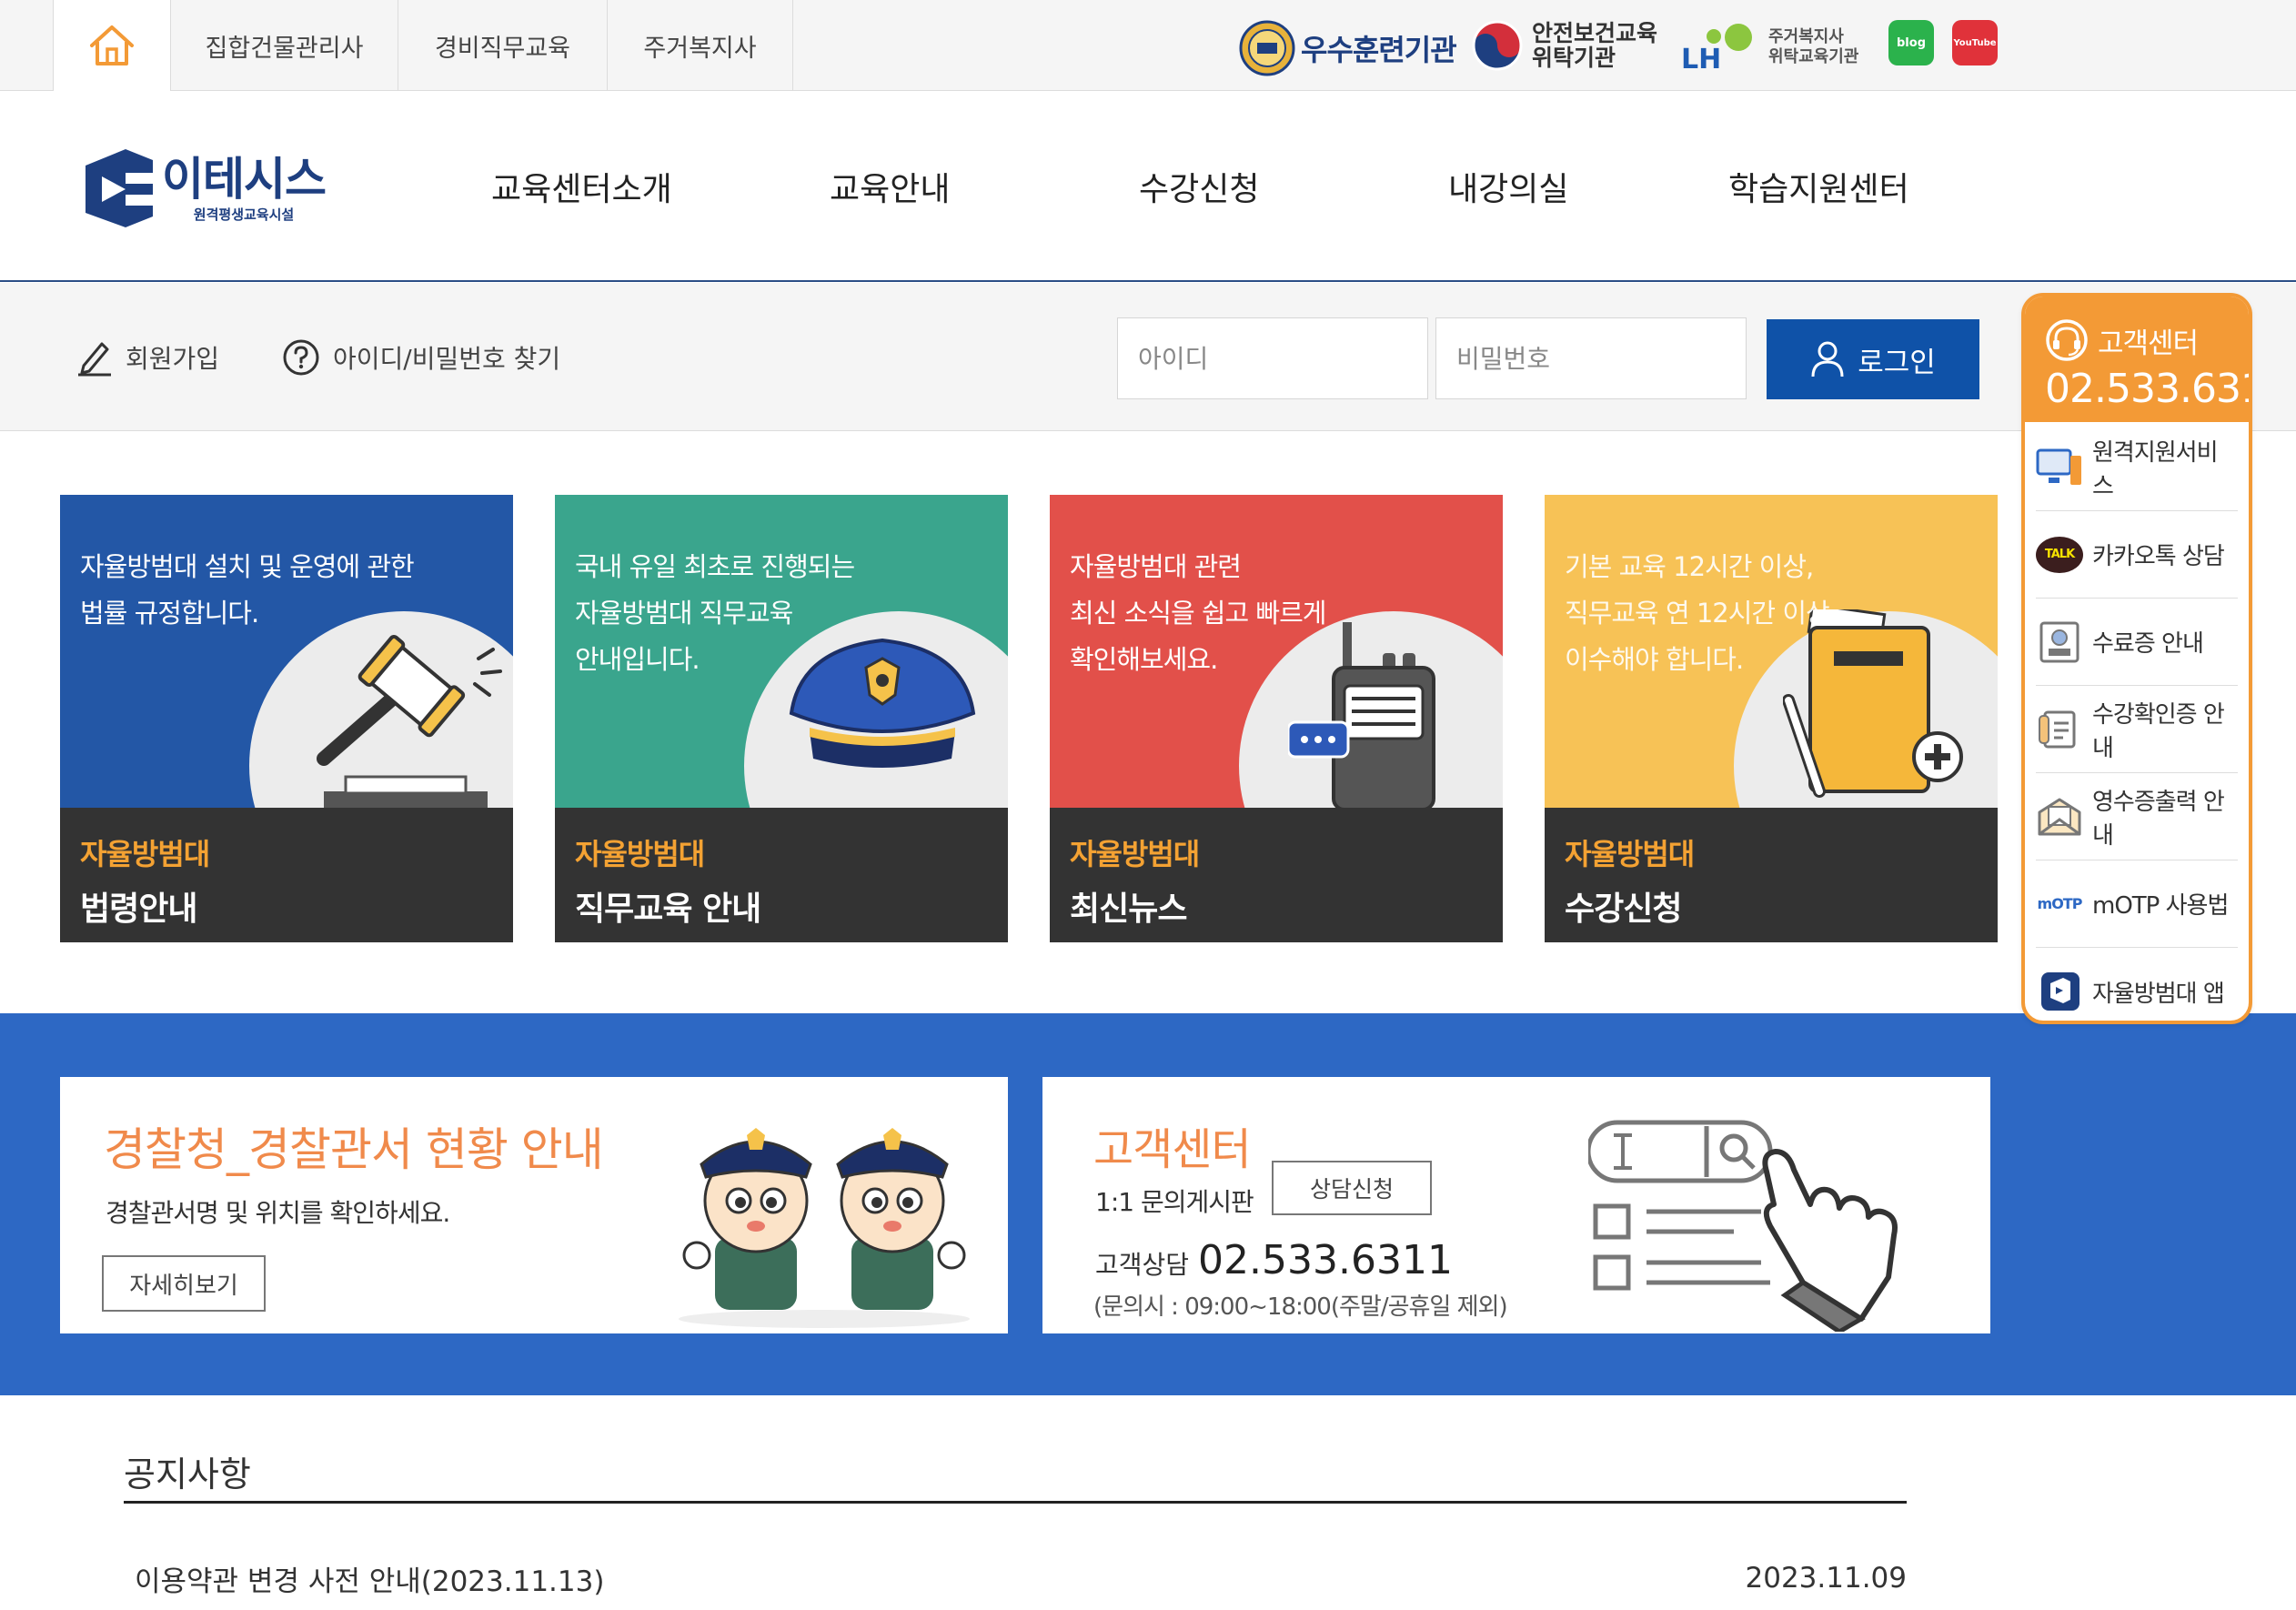 Image resolution: width=2296 pixels, height=1610 pixels. Describe the element at coordinates (1276, 718) in the screenshot. I see `card-latest-news: 자율방범대 관련 최신 소식을 쉽고 빠르게 확인해보세요. 자율방범대 최신뉴스` at that location.